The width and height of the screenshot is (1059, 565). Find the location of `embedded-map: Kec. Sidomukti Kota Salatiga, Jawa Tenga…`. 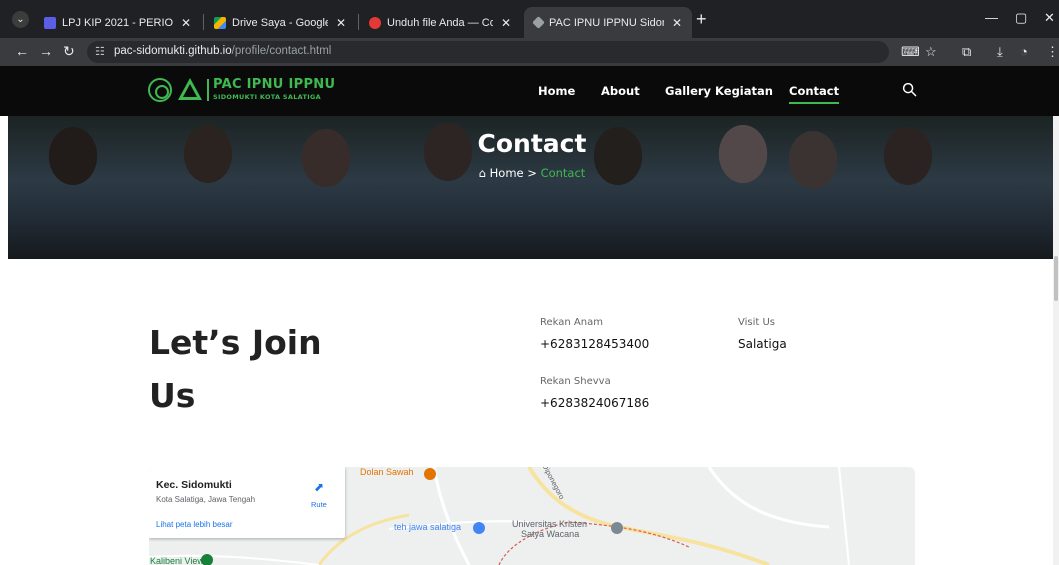

embedded-map: Kec. Sidomukti Kota Salatiga, Jawa Tenga… is located at coordinates (532, 516).